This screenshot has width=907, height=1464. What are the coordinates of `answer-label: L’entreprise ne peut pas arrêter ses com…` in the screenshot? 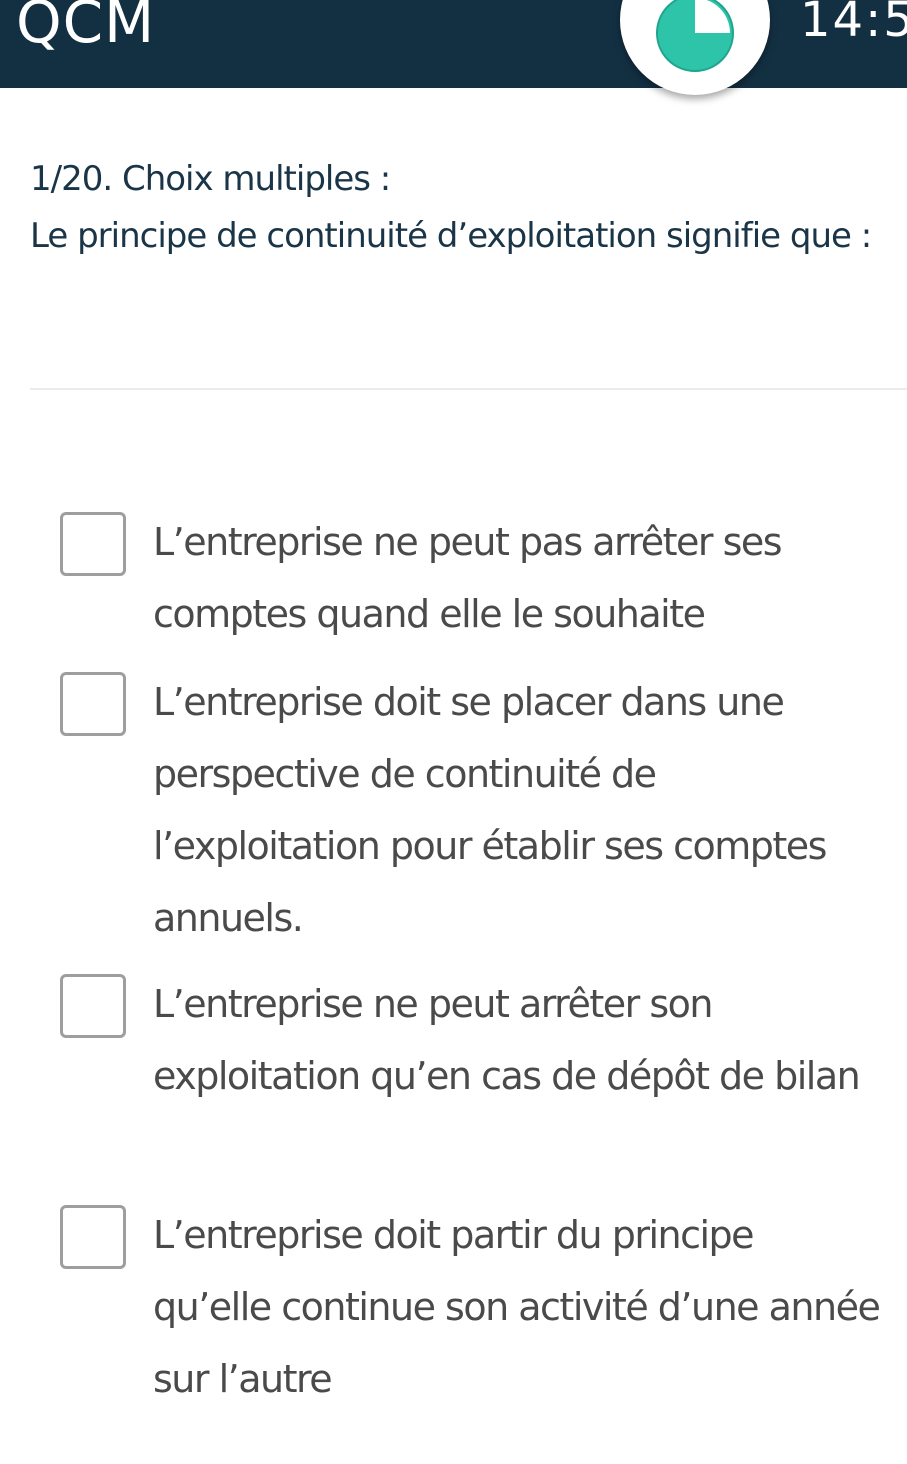 It's located at (516, 578).